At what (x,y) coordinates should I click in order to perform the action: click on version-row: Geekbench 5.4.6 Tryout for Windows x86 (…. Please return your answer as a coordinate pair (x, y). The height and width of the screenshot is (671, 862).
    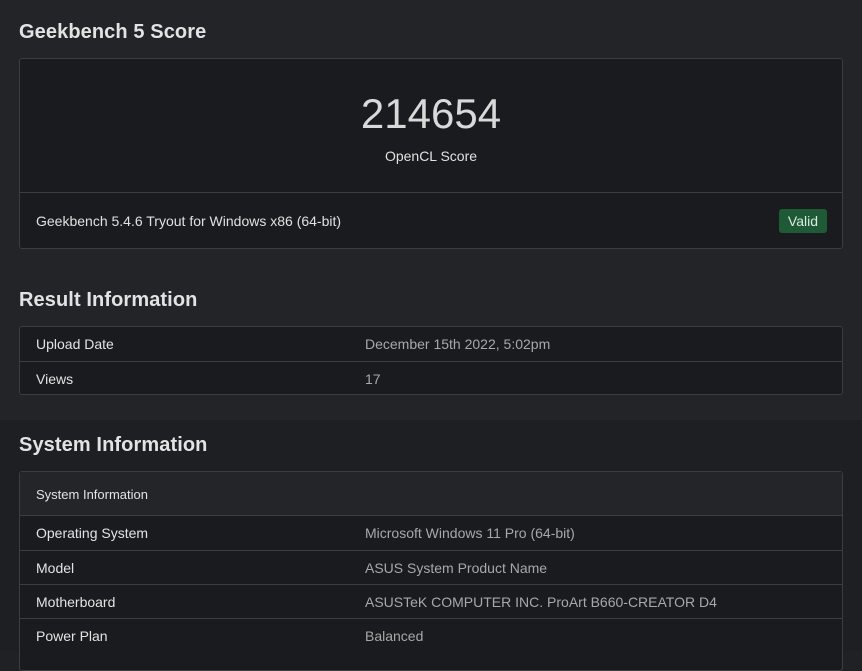
    Looking at the image, I should click on (431, 221).